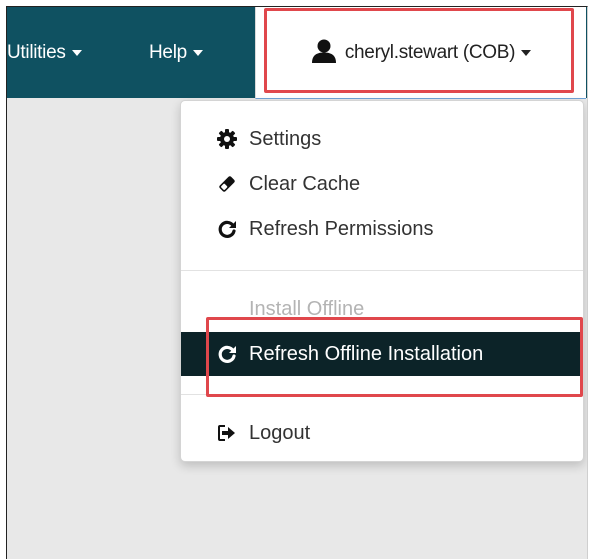  I want to click on user-name-label: cheryl.stewart (COB), so click(430, 52).